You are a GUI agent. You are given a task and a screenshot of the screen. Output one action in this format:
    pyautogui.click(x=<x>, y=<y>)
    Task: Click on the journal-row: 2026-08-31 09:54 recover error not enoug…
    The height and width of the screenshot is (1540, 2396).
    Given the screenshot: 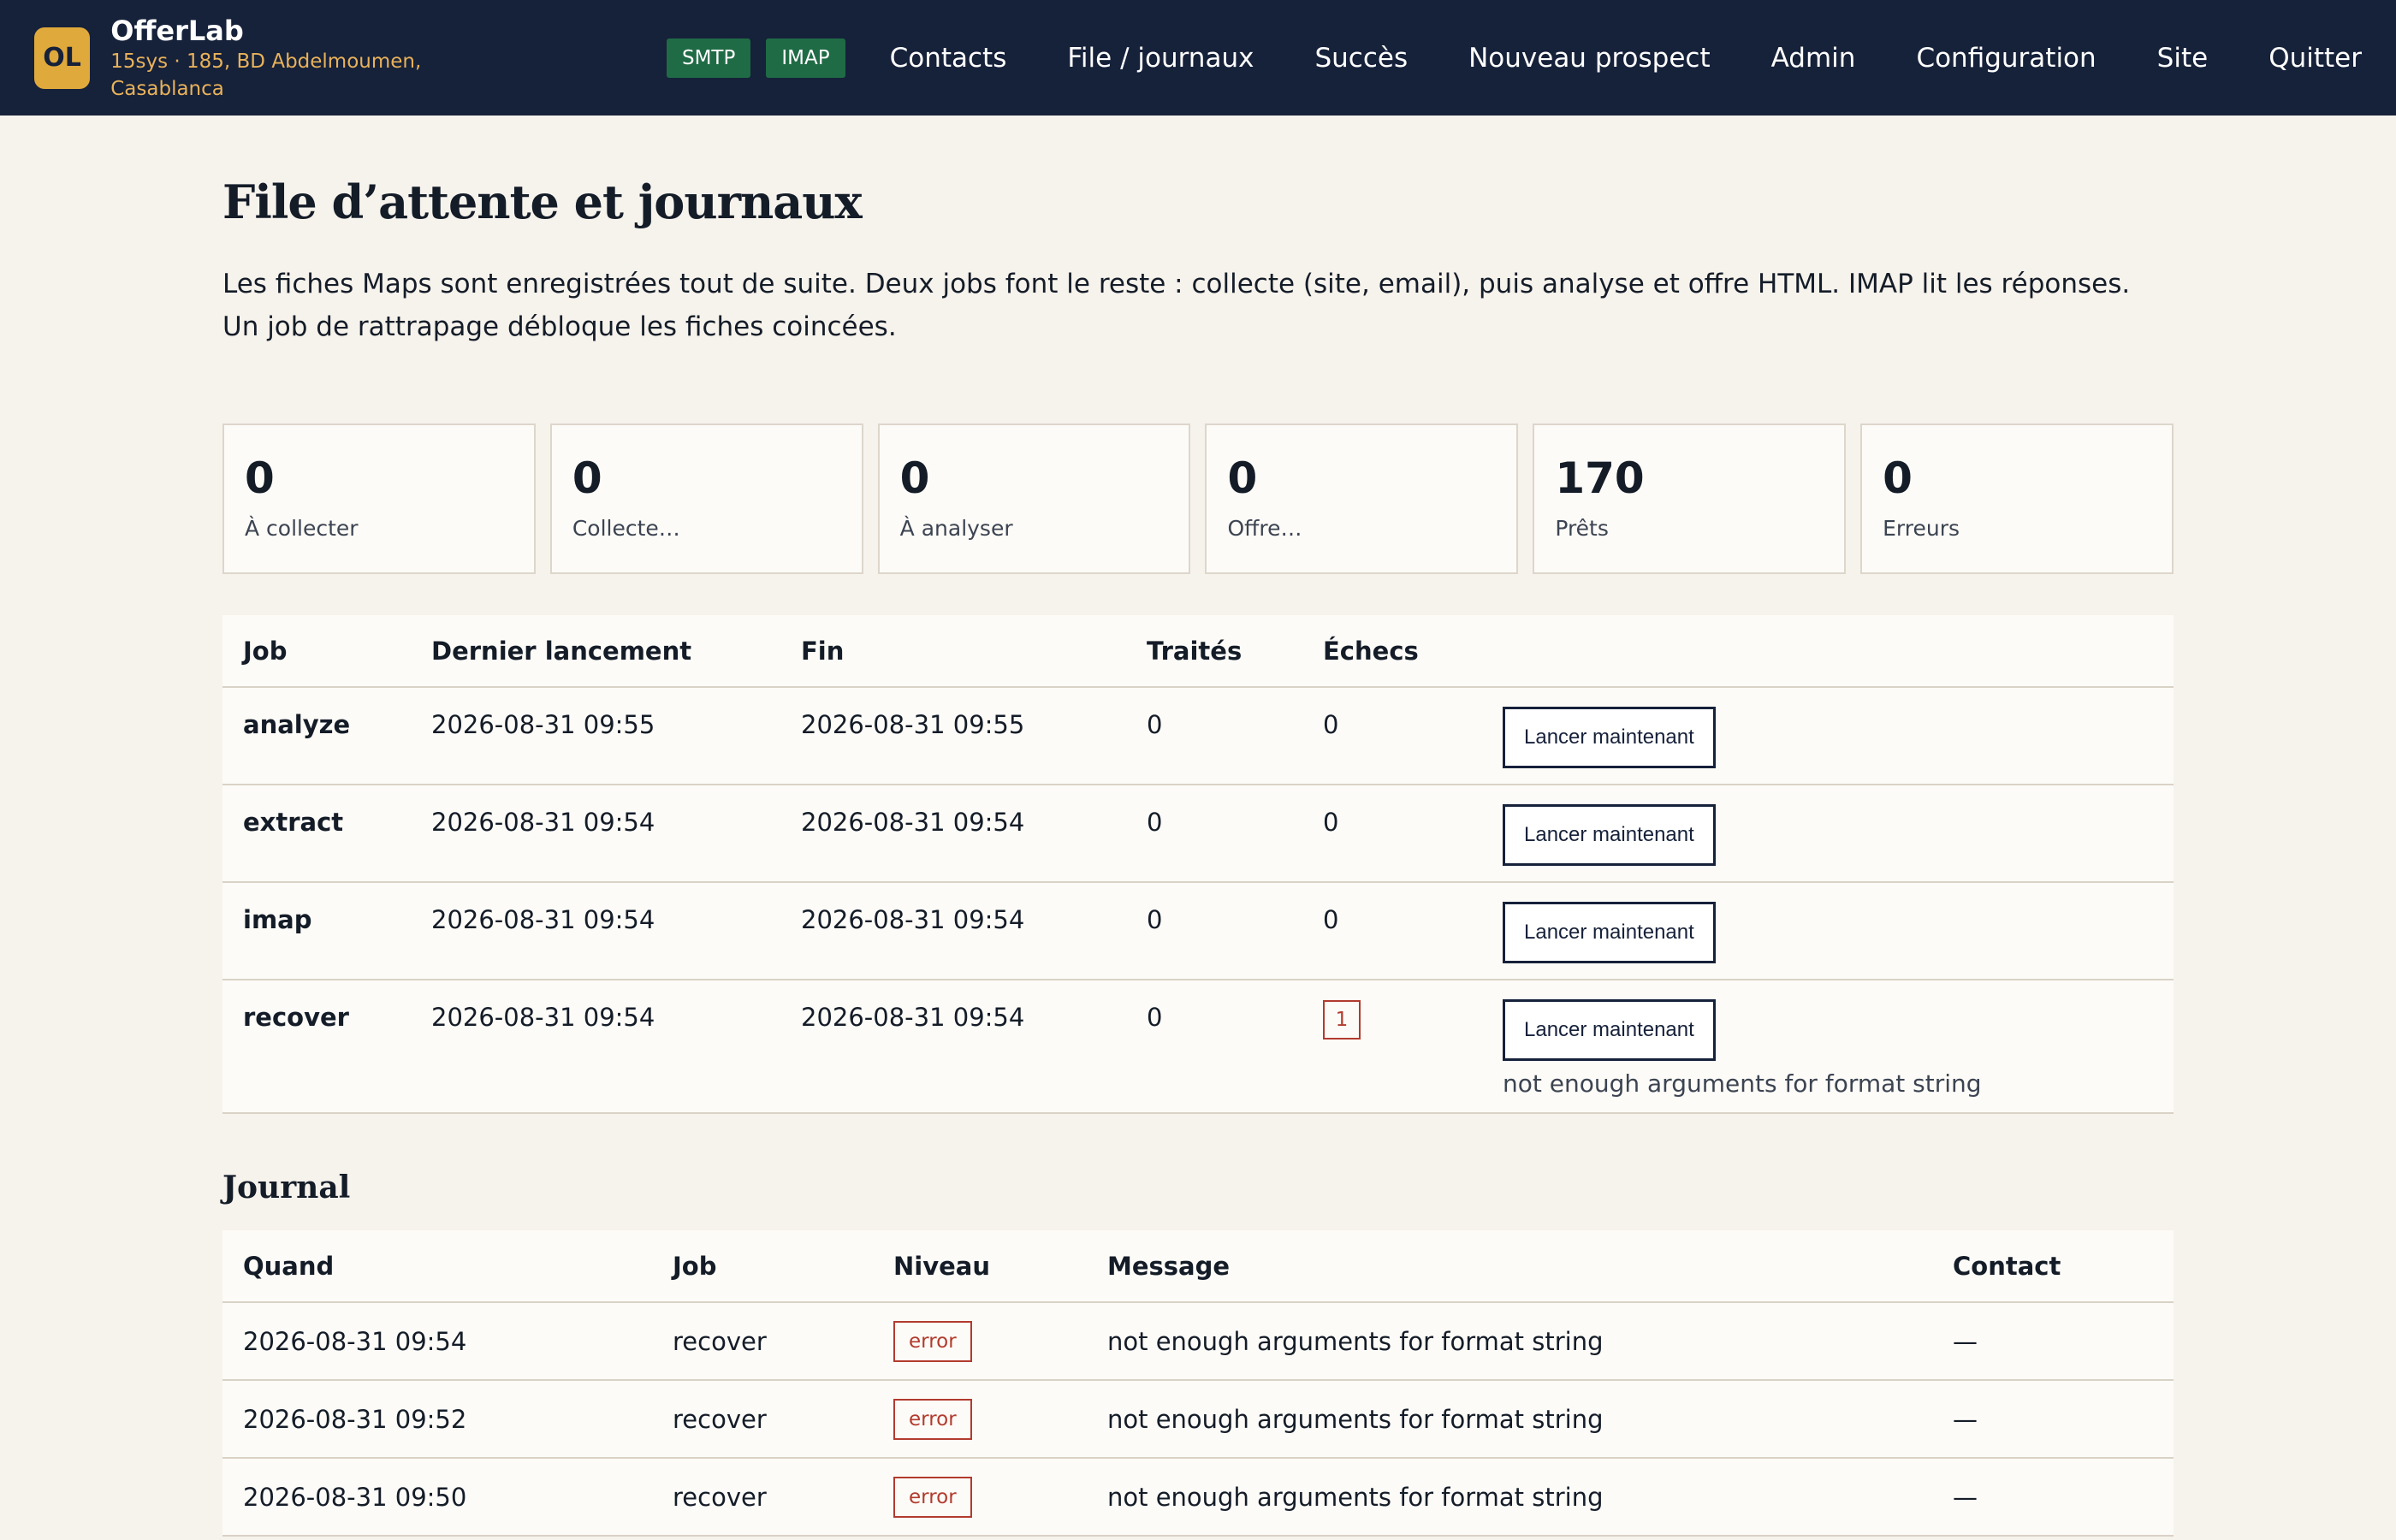 What is the action you would take?
    pyautogui.click(x=1198, y=1341)
    